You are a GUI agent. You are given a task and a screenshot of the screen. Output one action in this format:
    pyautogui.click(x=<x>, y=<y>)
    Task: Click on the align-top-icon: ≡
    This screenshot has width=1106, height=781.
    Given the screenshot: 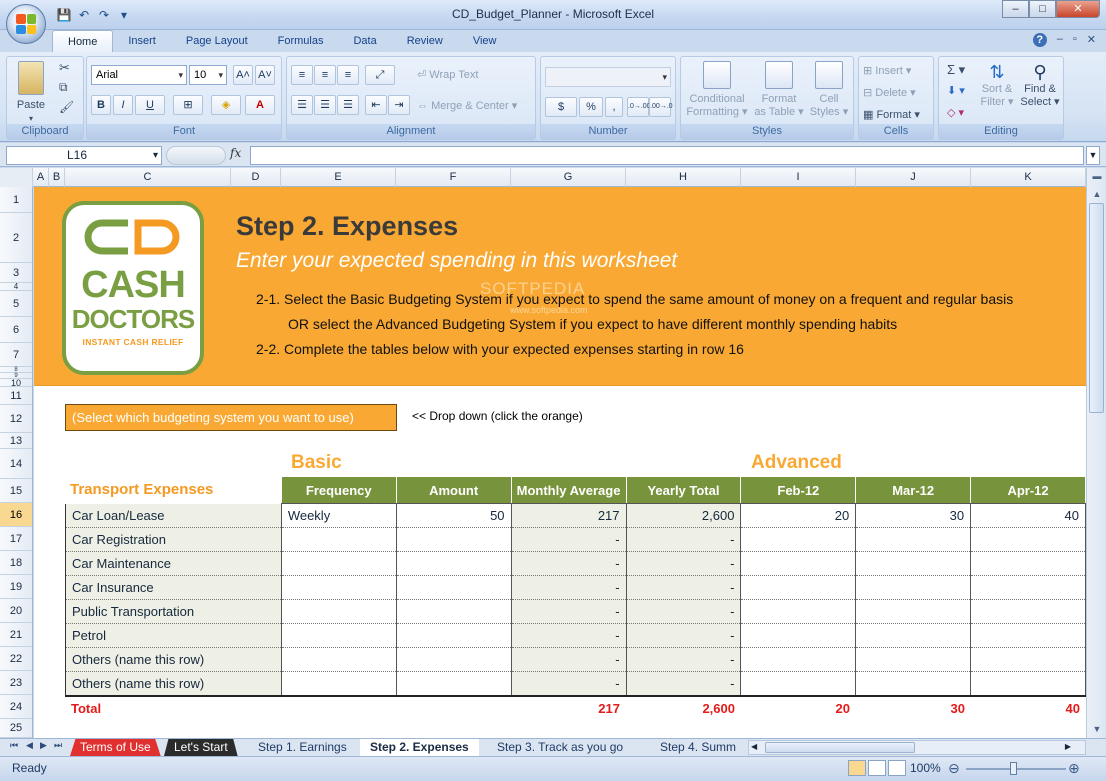 What is the action you would take?
    pyautogui.click(x=302, y=75)
    